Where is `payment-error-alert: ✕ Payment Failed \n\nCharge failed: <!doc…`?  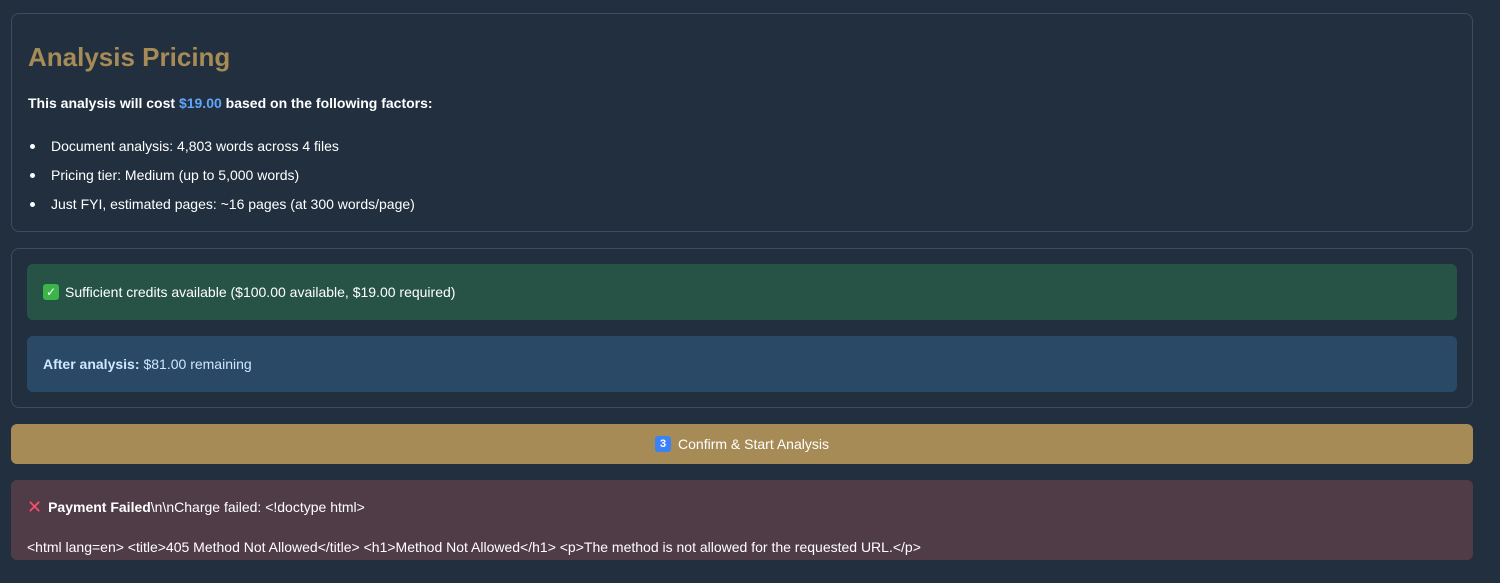
payment-error-alert: ✕ Payment Failed \n\nCharge failed: <!doc… is located at coordinates (742, 520).